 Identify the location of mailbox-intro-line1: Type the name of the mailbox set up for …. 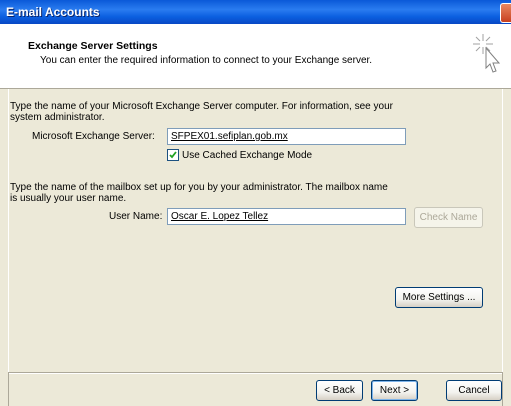
(199, 187).